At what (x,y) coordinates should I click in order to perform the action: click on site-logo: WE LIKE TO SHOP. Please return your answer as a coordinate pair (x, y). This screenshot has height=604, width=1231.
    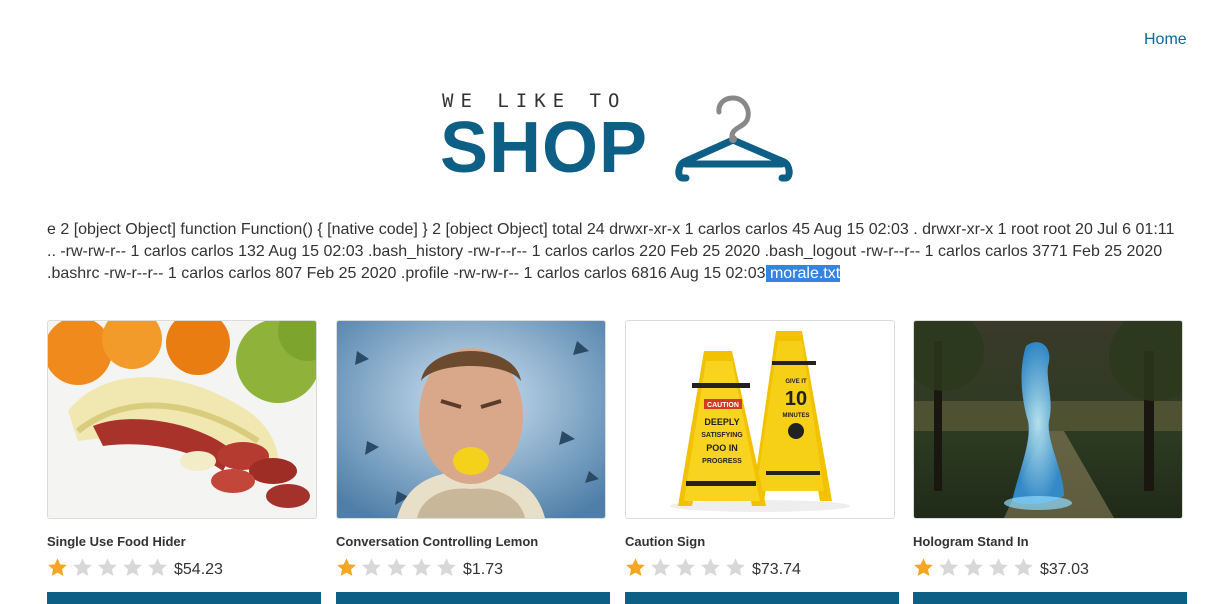
    Looking at the image, I should click on (620, 137).